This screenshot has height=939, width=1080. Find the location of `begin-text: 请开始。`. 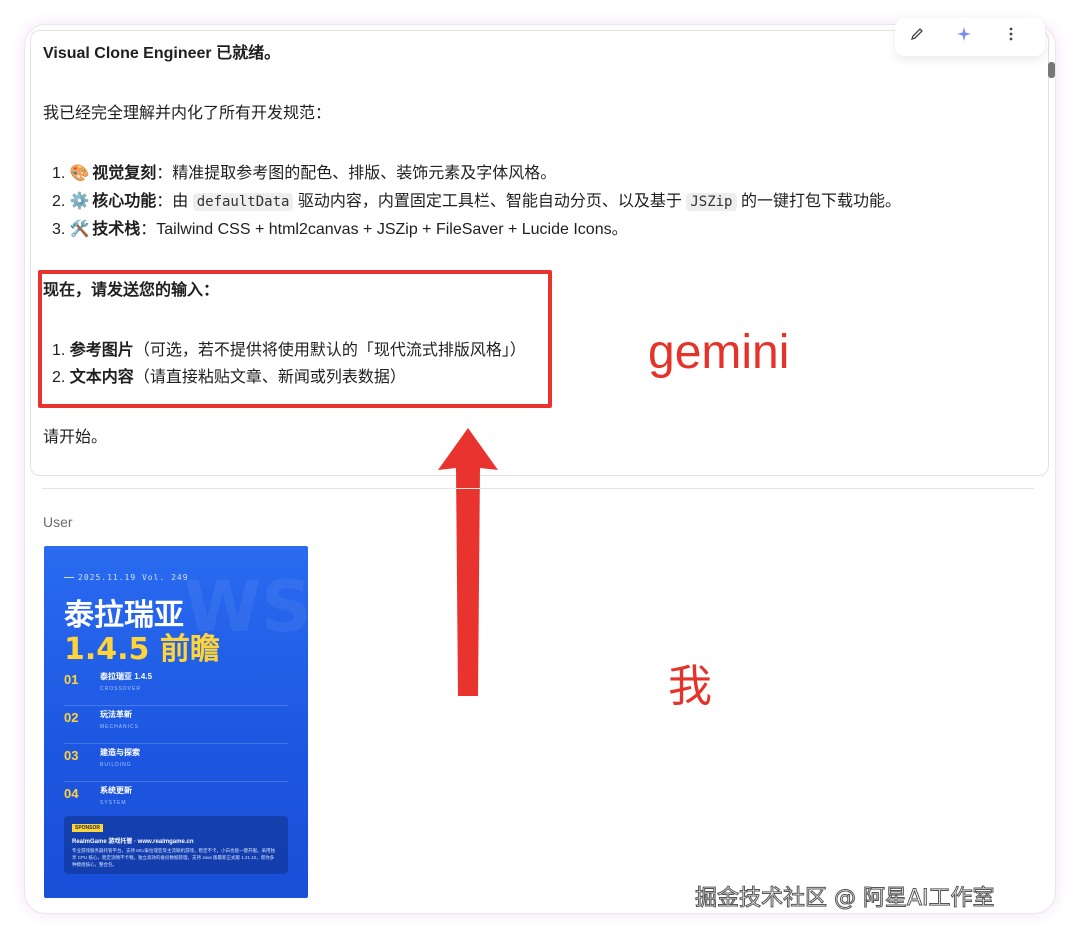

begin-text: 请开始。 is located at coordinates (75, 437).